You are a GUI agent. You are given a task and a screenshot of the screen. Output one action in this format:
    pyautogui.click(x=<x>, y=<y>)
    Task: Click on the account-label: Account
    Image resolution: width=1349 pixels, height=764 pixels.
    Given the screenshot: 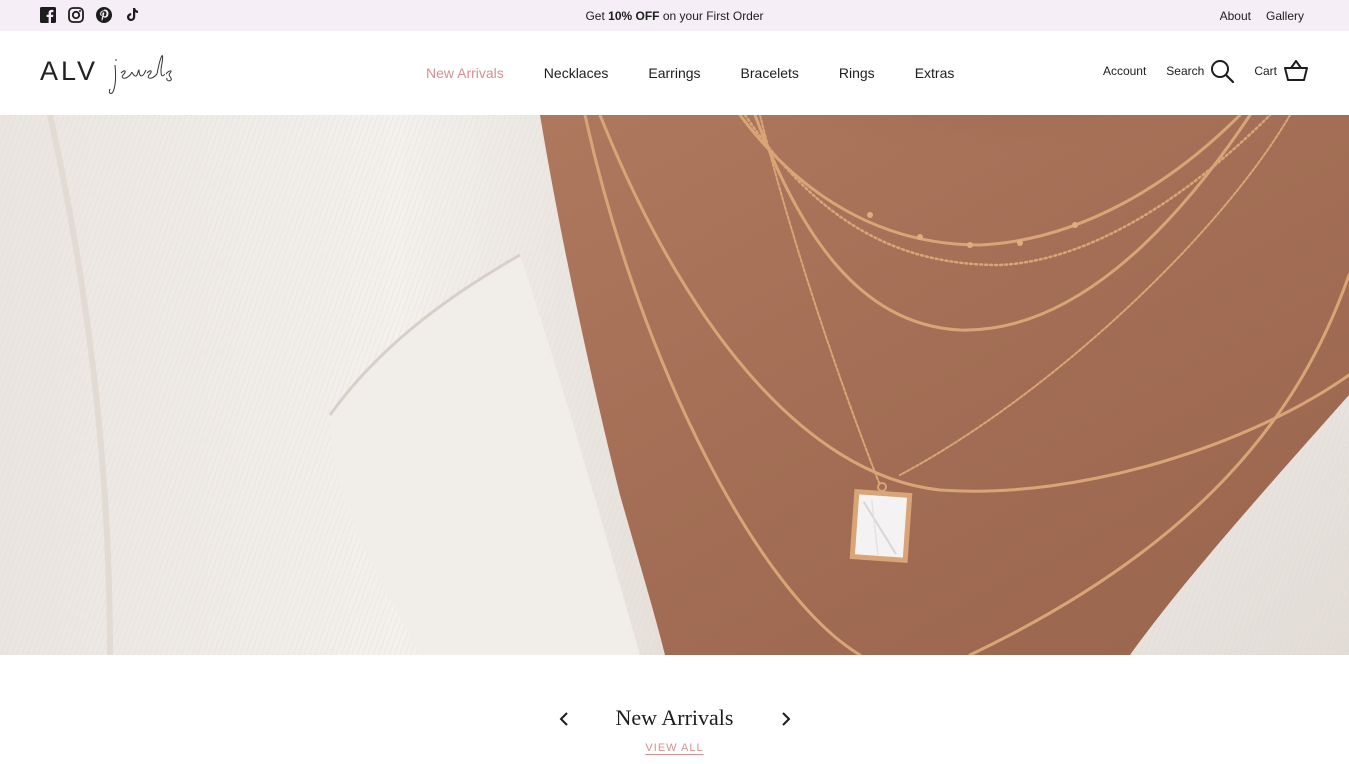 What is the action you would take?
    pyautogui.click(x=1124, y=71)
    